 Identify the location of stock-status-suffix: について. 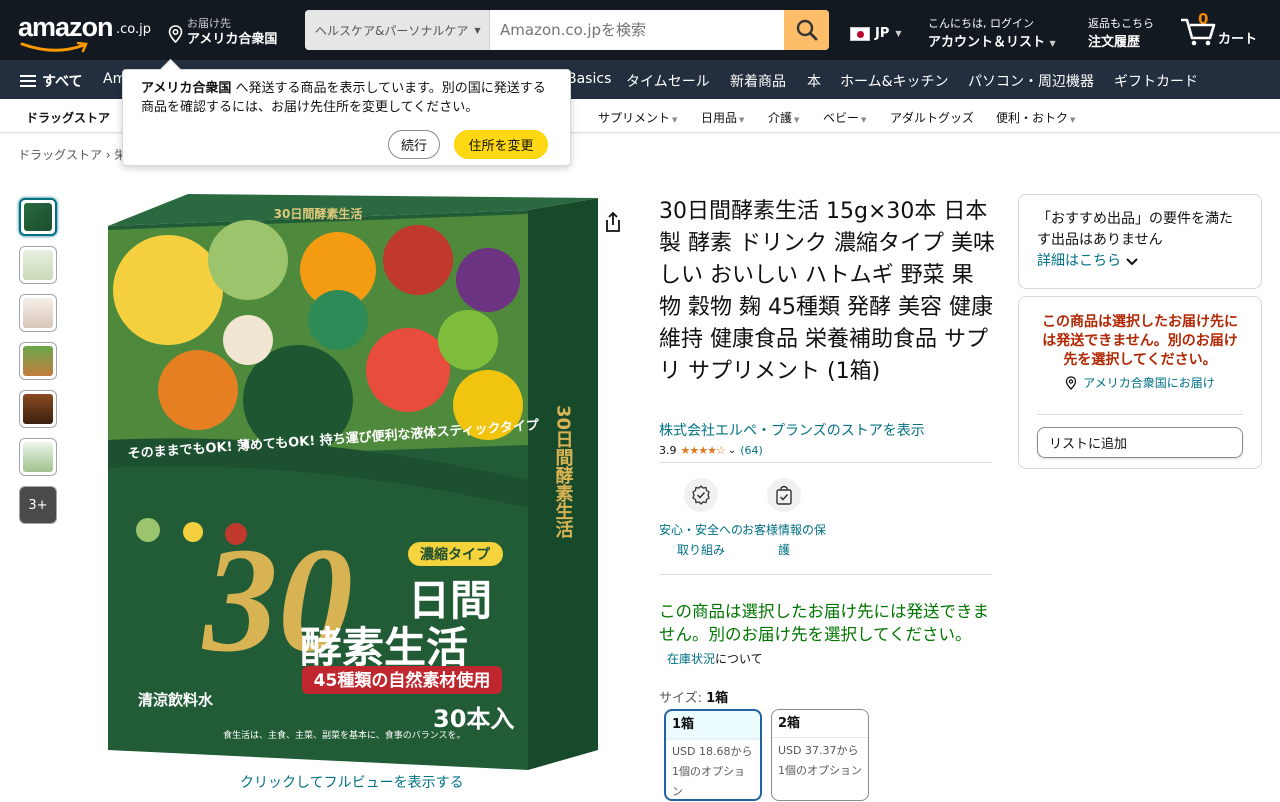
(739, 659).